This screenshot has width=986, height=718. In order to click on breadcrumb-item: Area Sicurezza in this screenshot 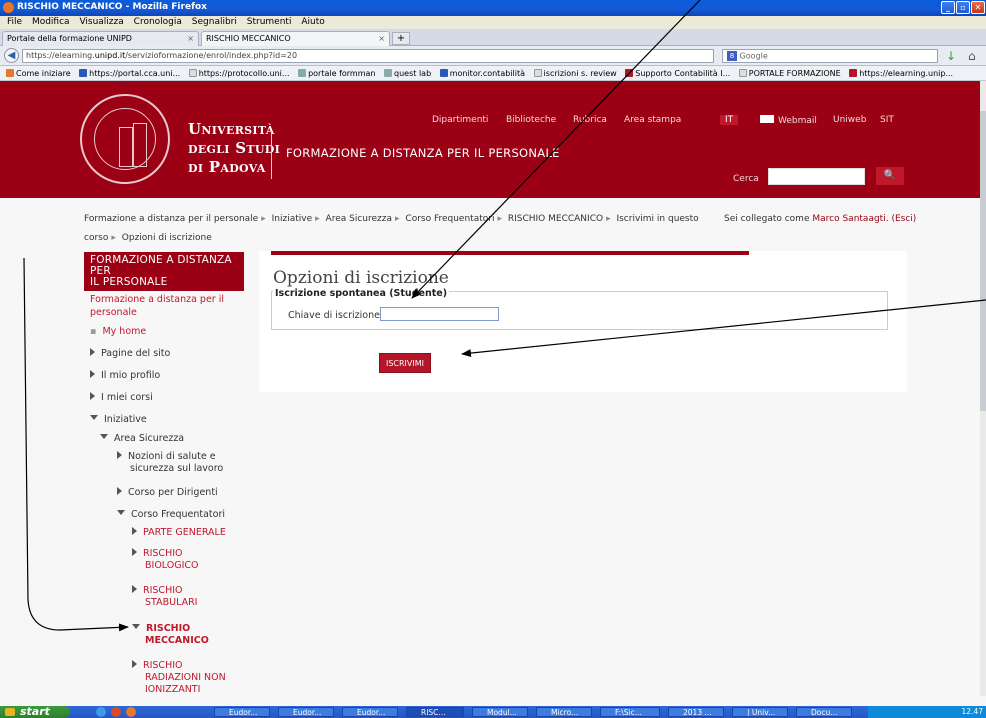, I will do `click(359, 219)`.